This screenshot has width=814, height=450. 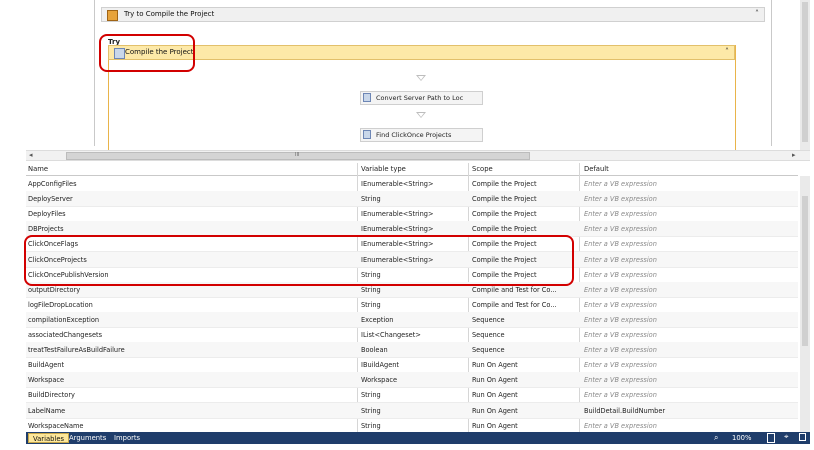 I want to click on variable-type-cell: Workspace, so click(x=414, y=380).